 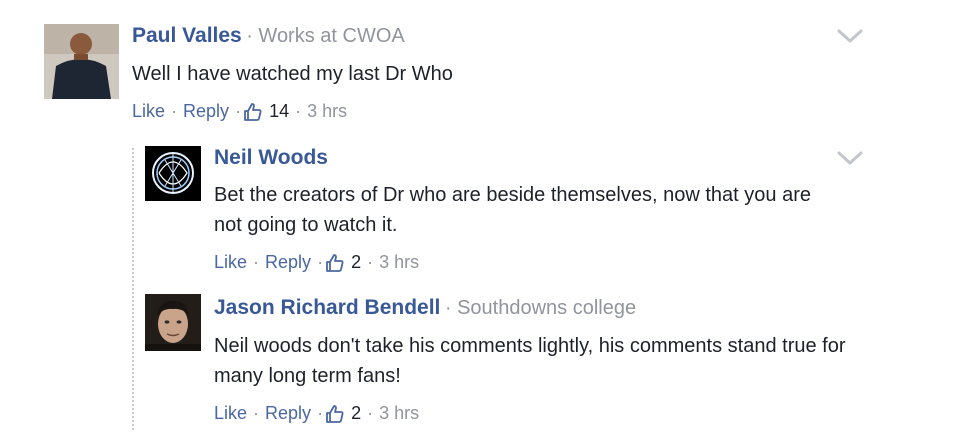 What do you see at coordinates (546, 308) in the screenshot?
I see `author-subtitle: Southdowns college` at bounding box center [546, 308].